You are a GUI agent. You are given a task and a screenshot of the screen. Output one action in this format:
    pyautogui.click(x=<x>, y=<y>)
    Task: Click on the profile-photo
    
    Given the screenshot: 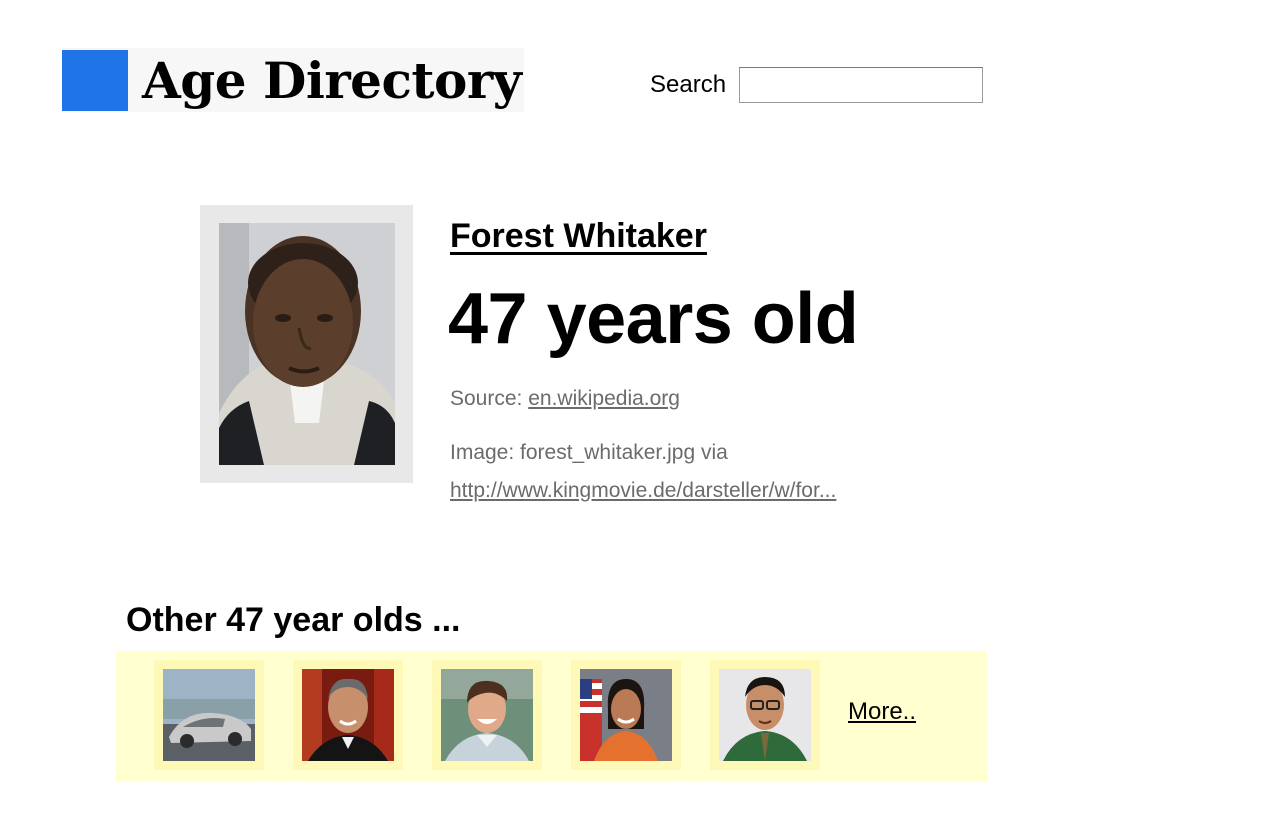 What is the action you would take?
    pyautogui.click(x=307, y=344)
    